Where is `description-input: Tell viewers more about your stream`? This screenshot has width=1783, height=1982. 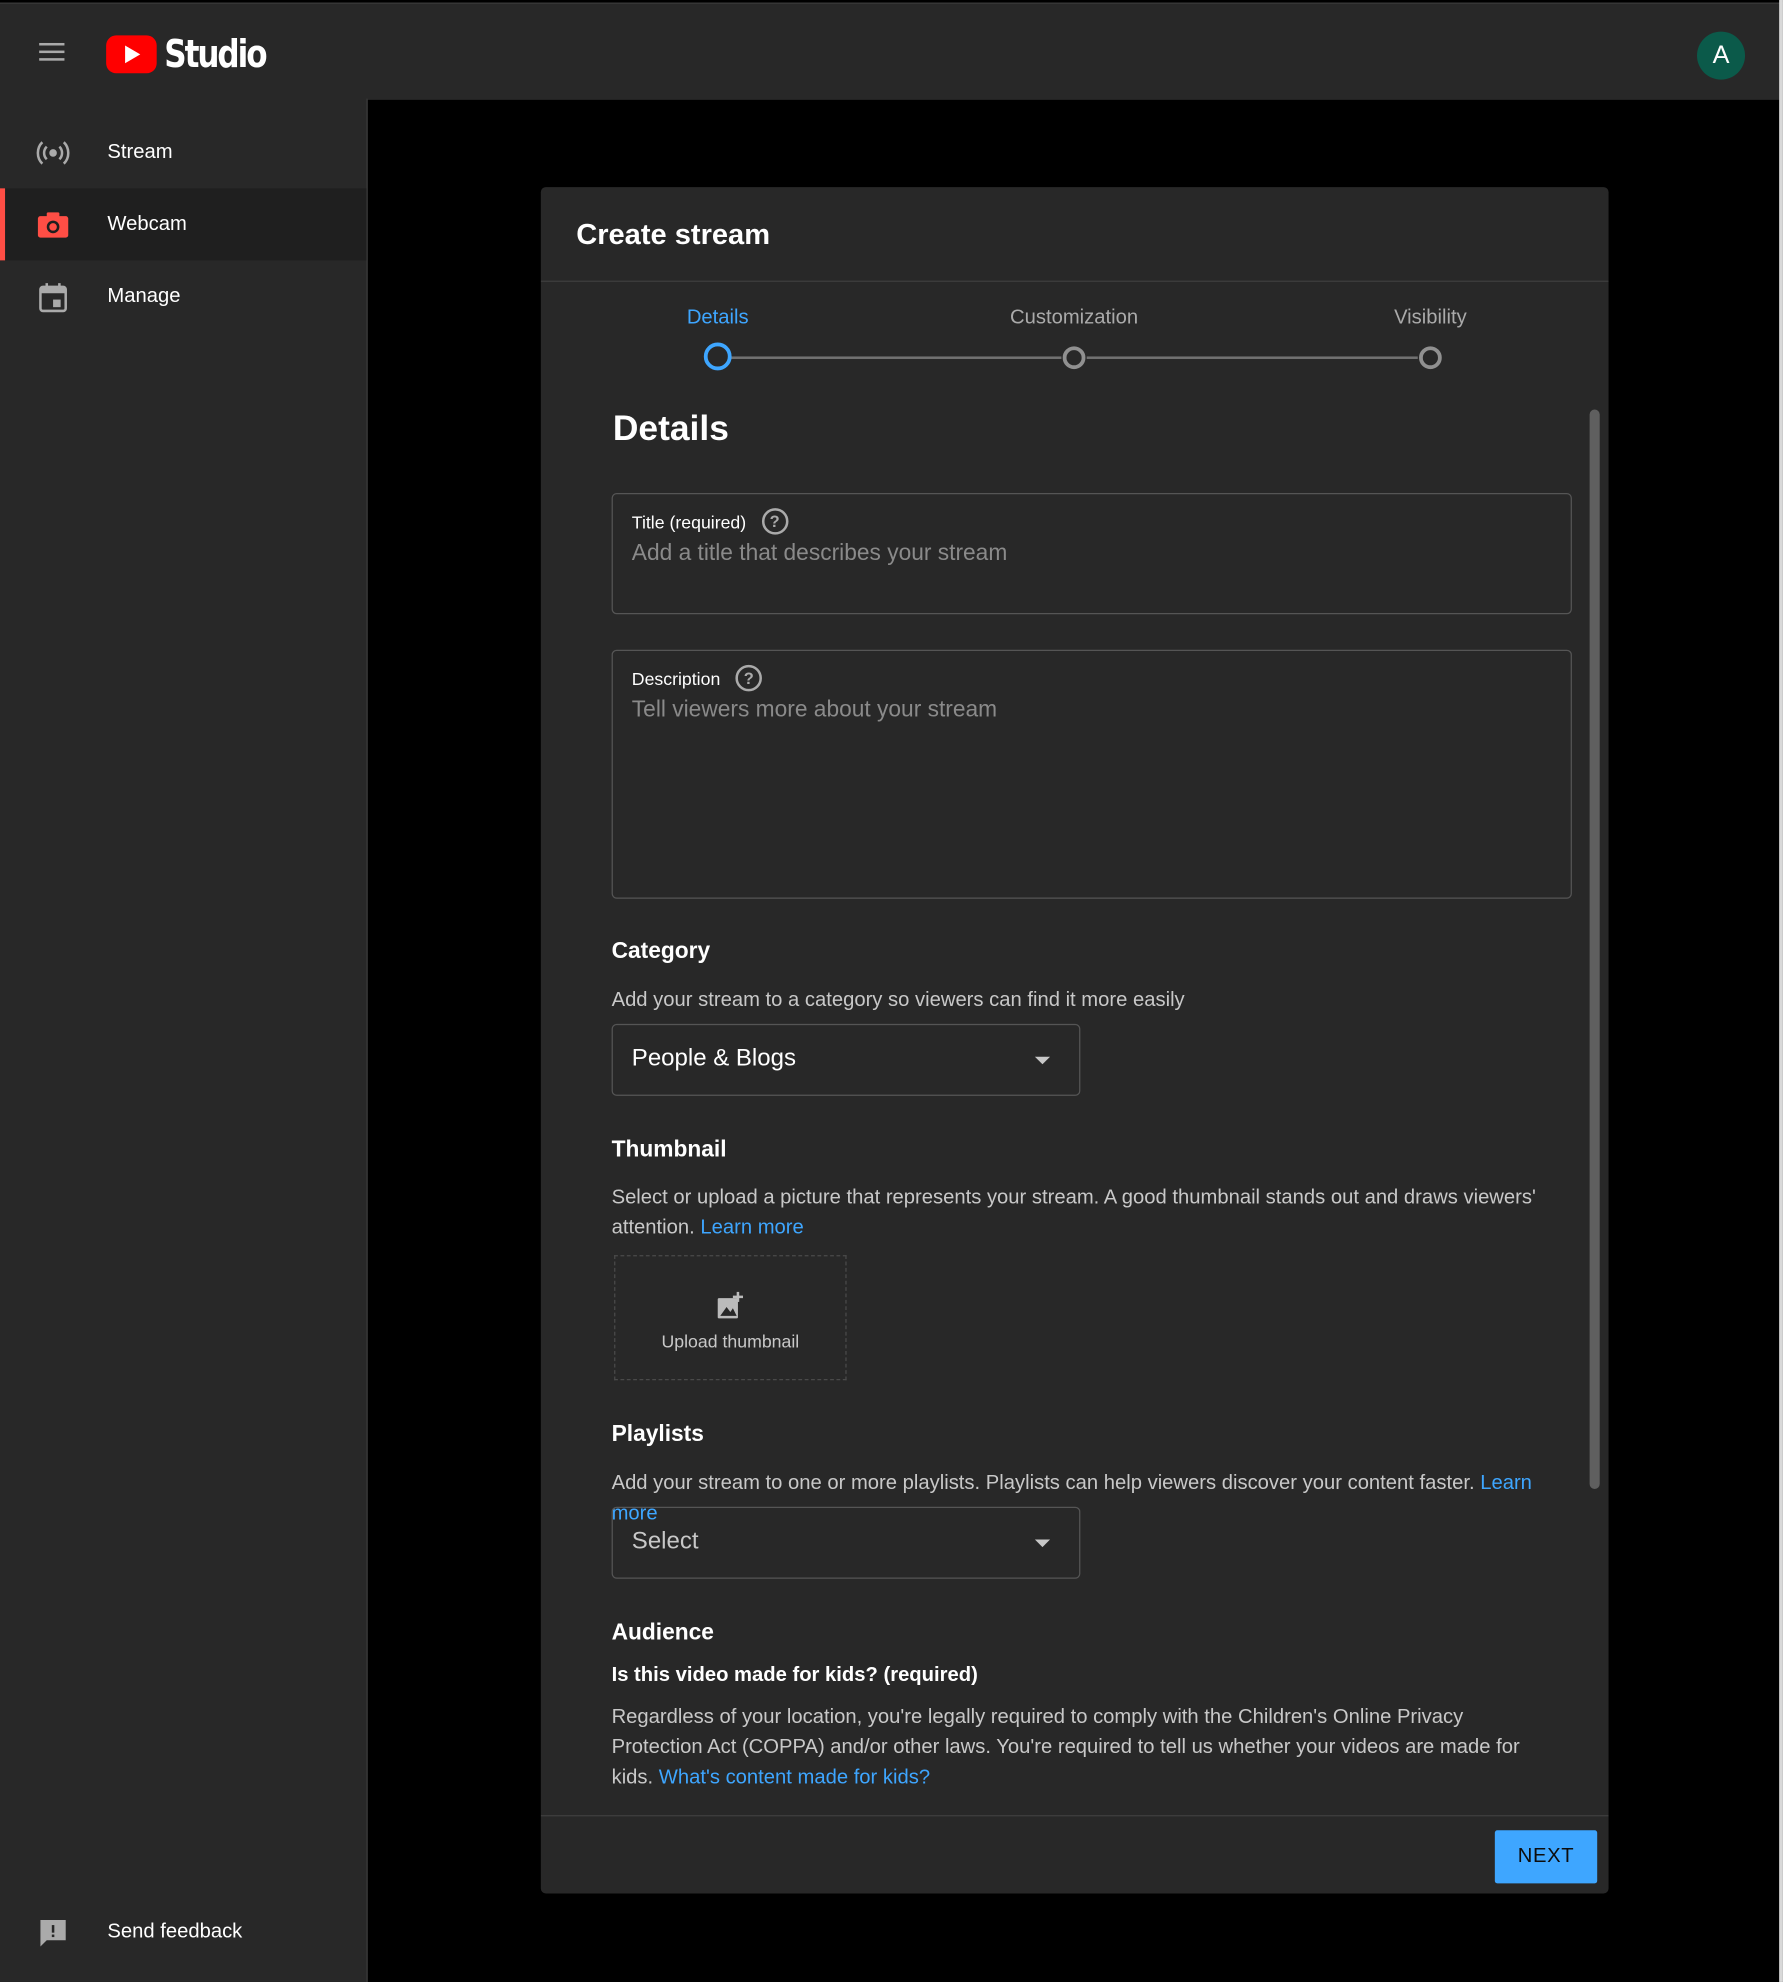
description-input: Tell viewers more about your stream is located at coordinates (1092, 709).